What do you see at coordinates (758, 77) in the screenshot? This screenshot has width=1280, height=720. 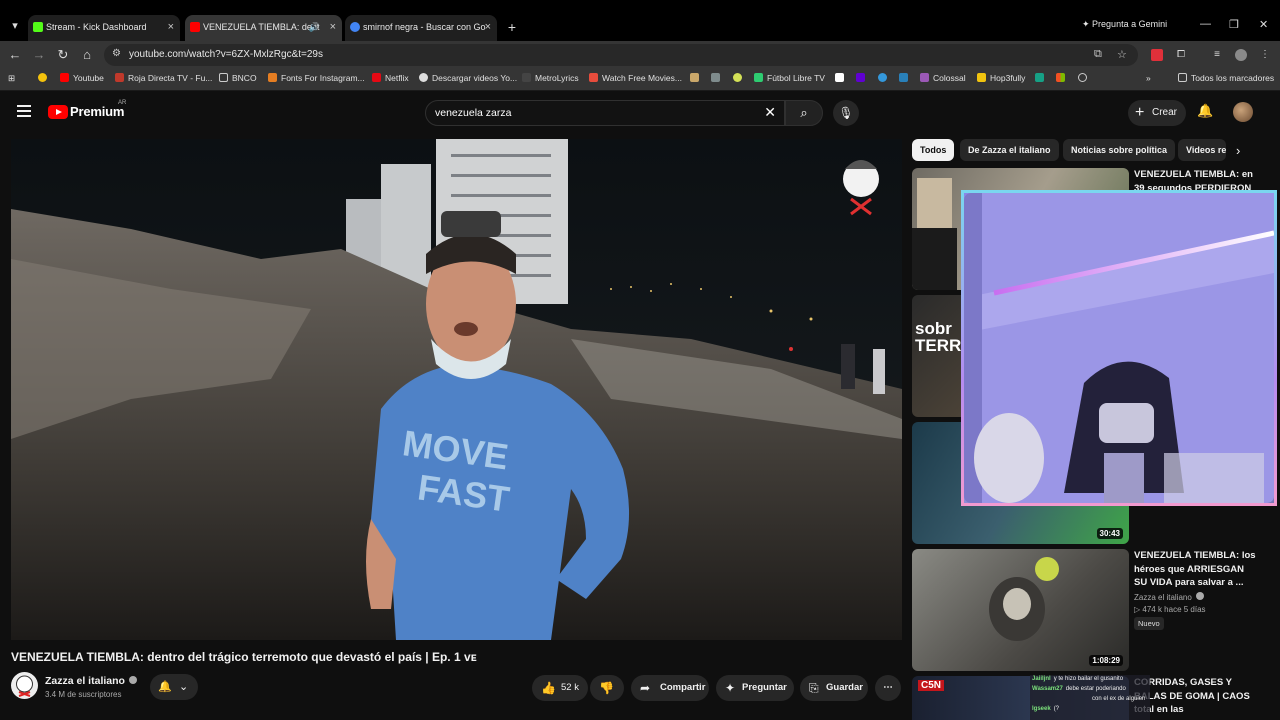 I see `futbol-icon` at bounding box center [758, 77].